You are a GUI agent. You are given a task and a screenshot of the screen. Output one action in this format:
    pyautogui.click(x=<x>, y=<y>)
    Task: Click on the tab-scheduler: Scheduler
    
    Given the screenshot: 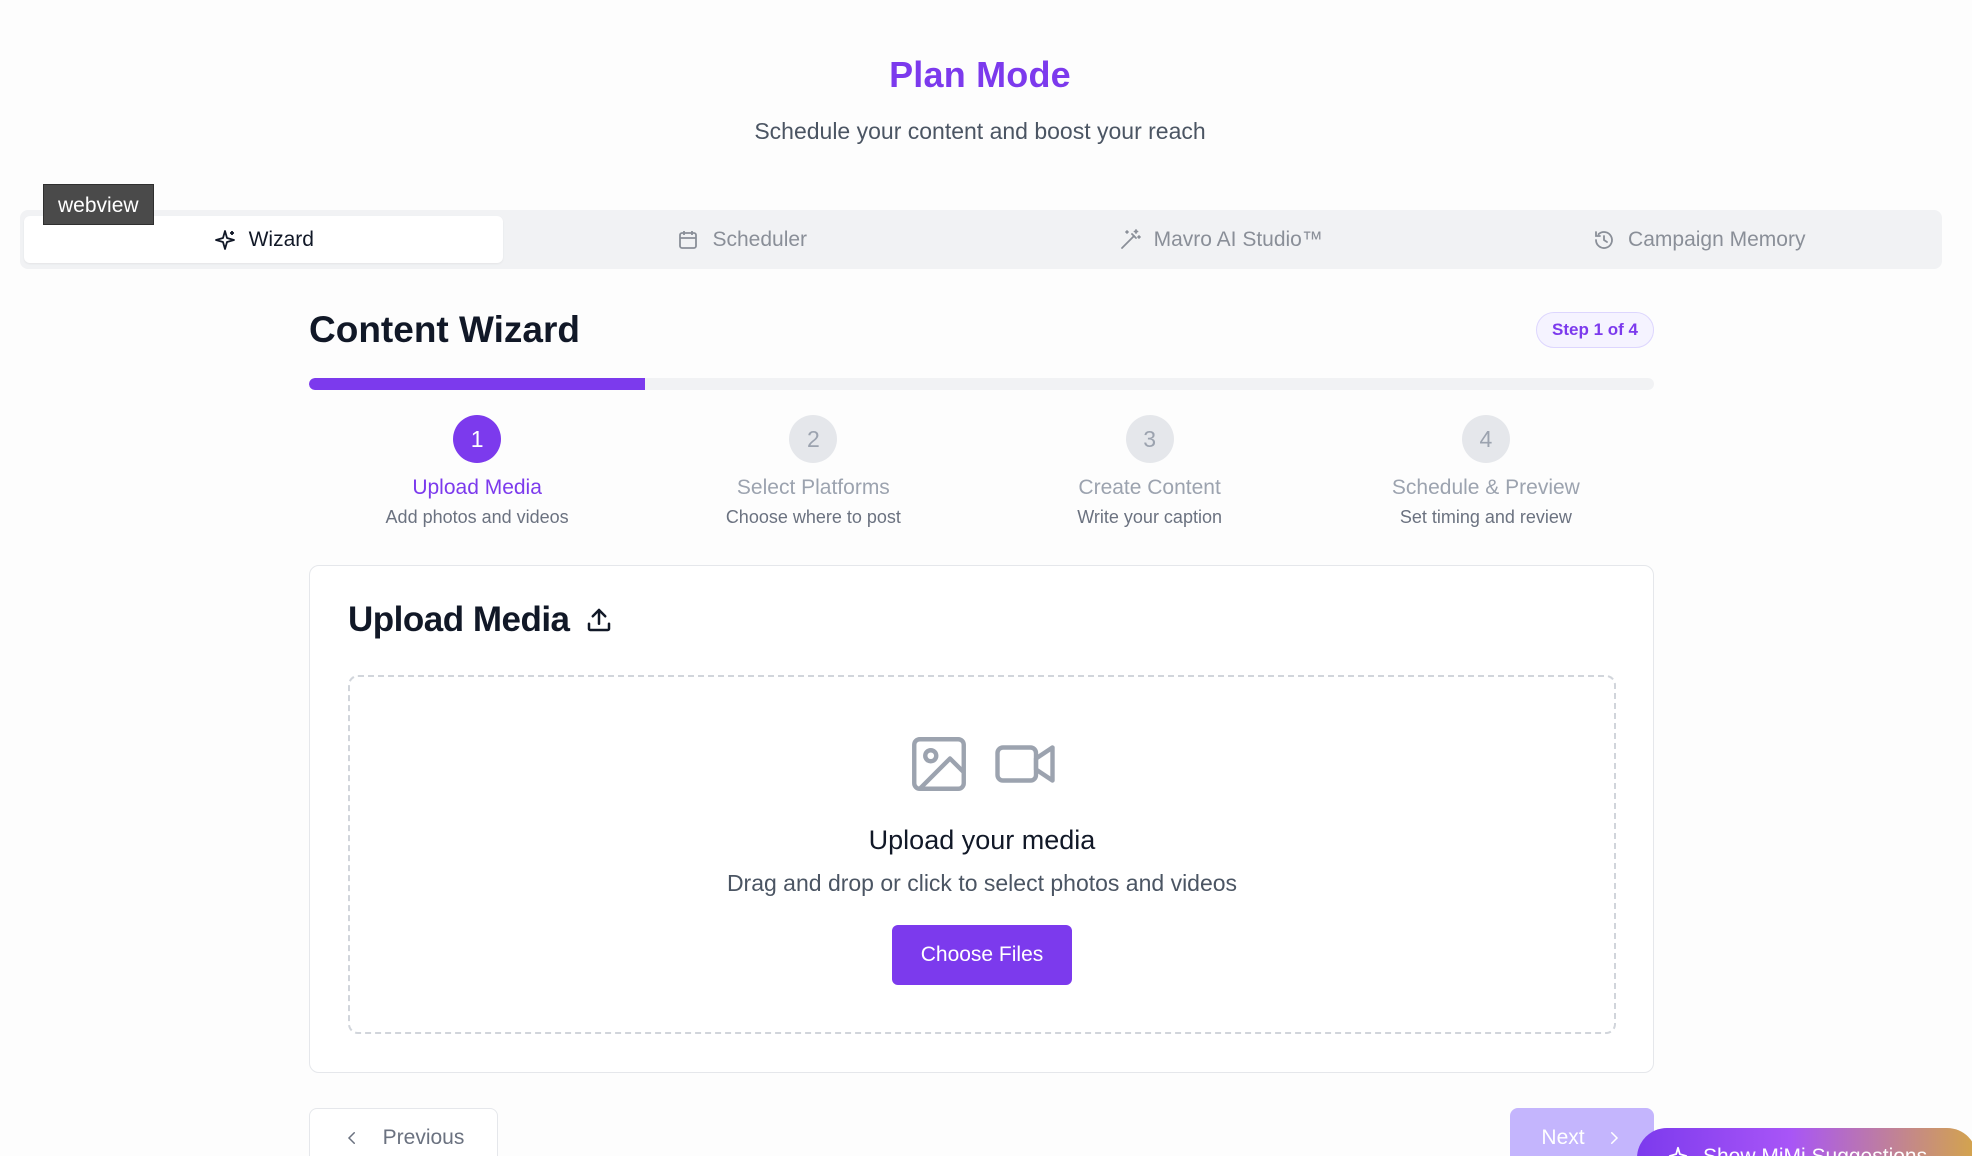 What is the action you would take?
    pyautogui.click(x=742, y=239)
    